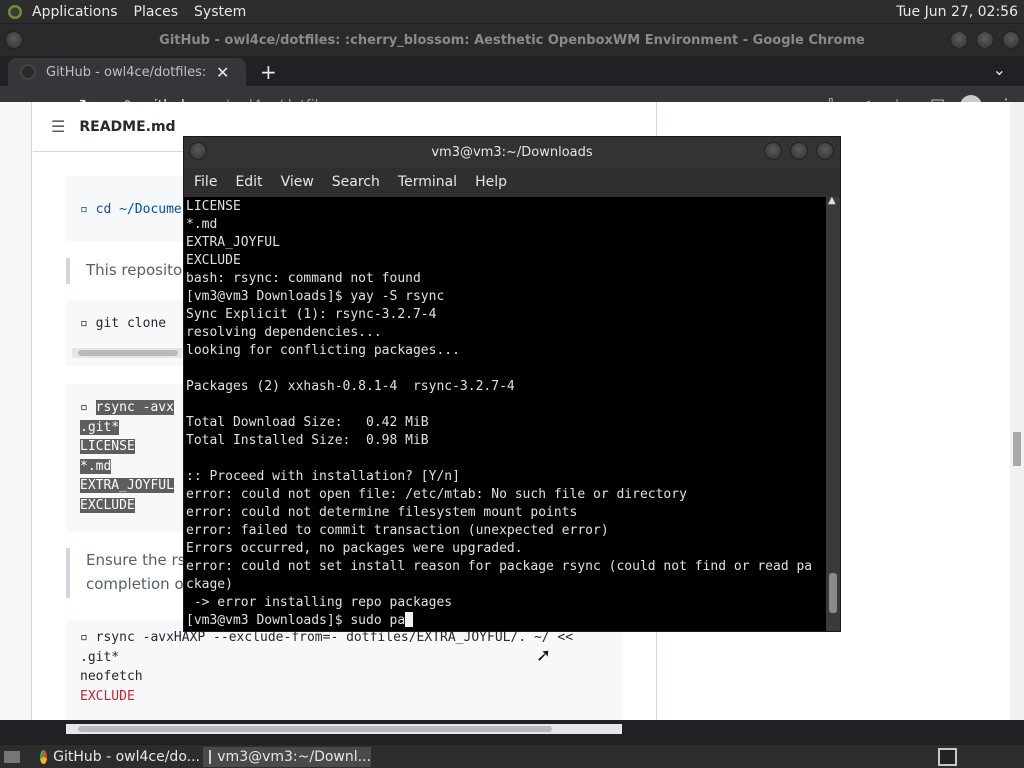 Image resolution: width=1024 pixels, height=768 pixels. What do you see at coordinates (491, 182) in the screenshot?
I see `menu-help: Help` at bounding box center [491, 182].